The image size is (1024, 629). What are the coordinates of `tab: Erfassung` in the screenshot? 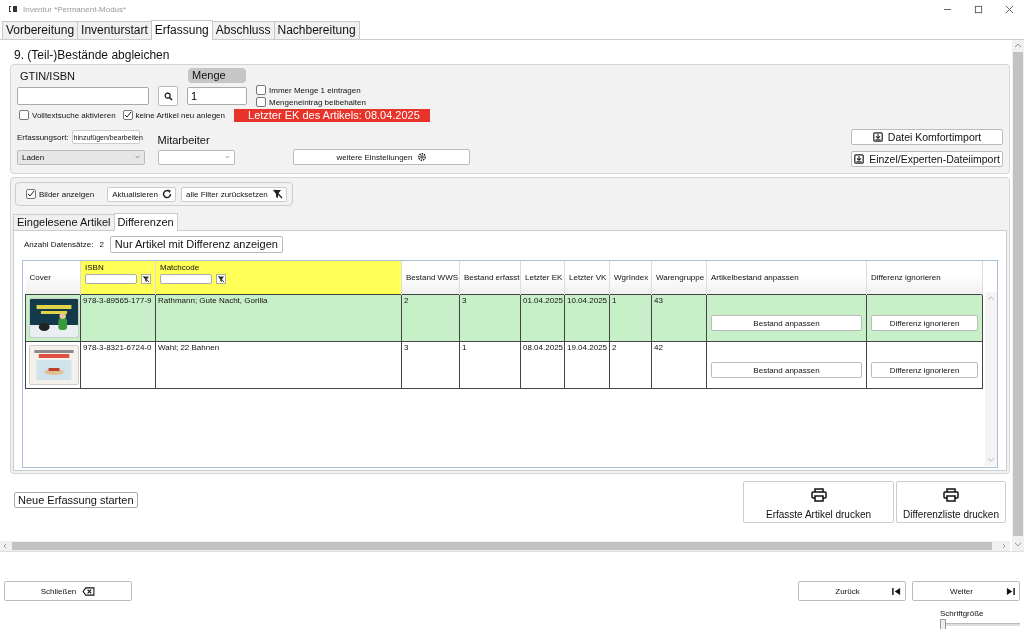 It's located at (181, 30).